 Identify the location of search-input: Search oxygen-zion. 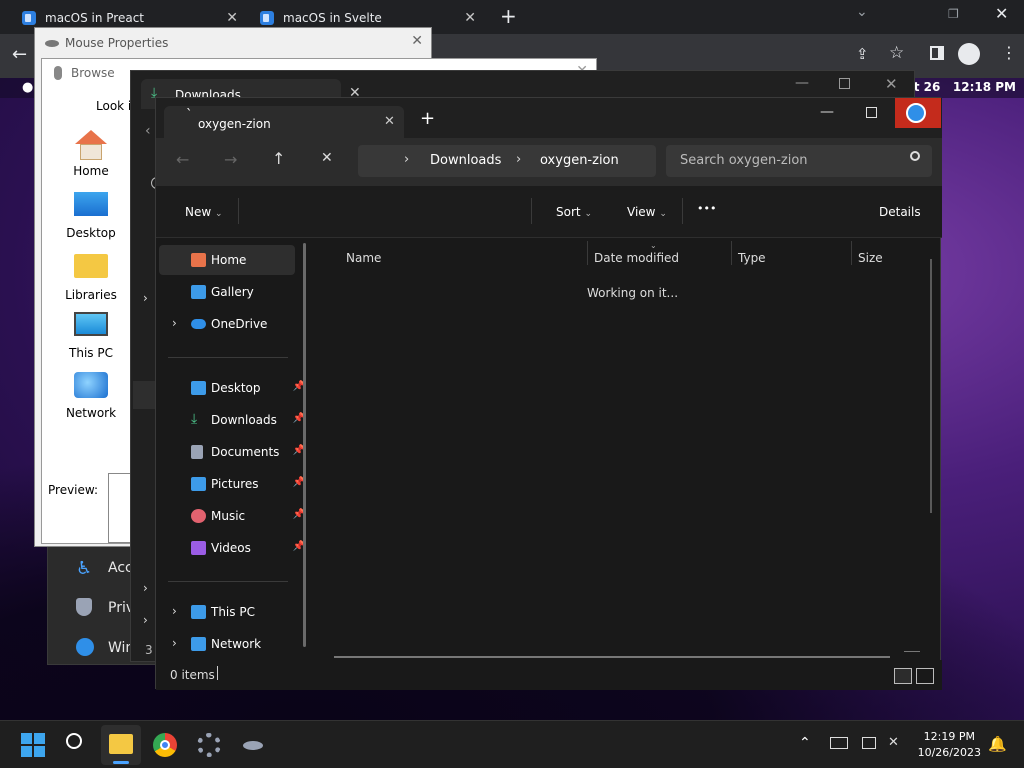
(744, 160).